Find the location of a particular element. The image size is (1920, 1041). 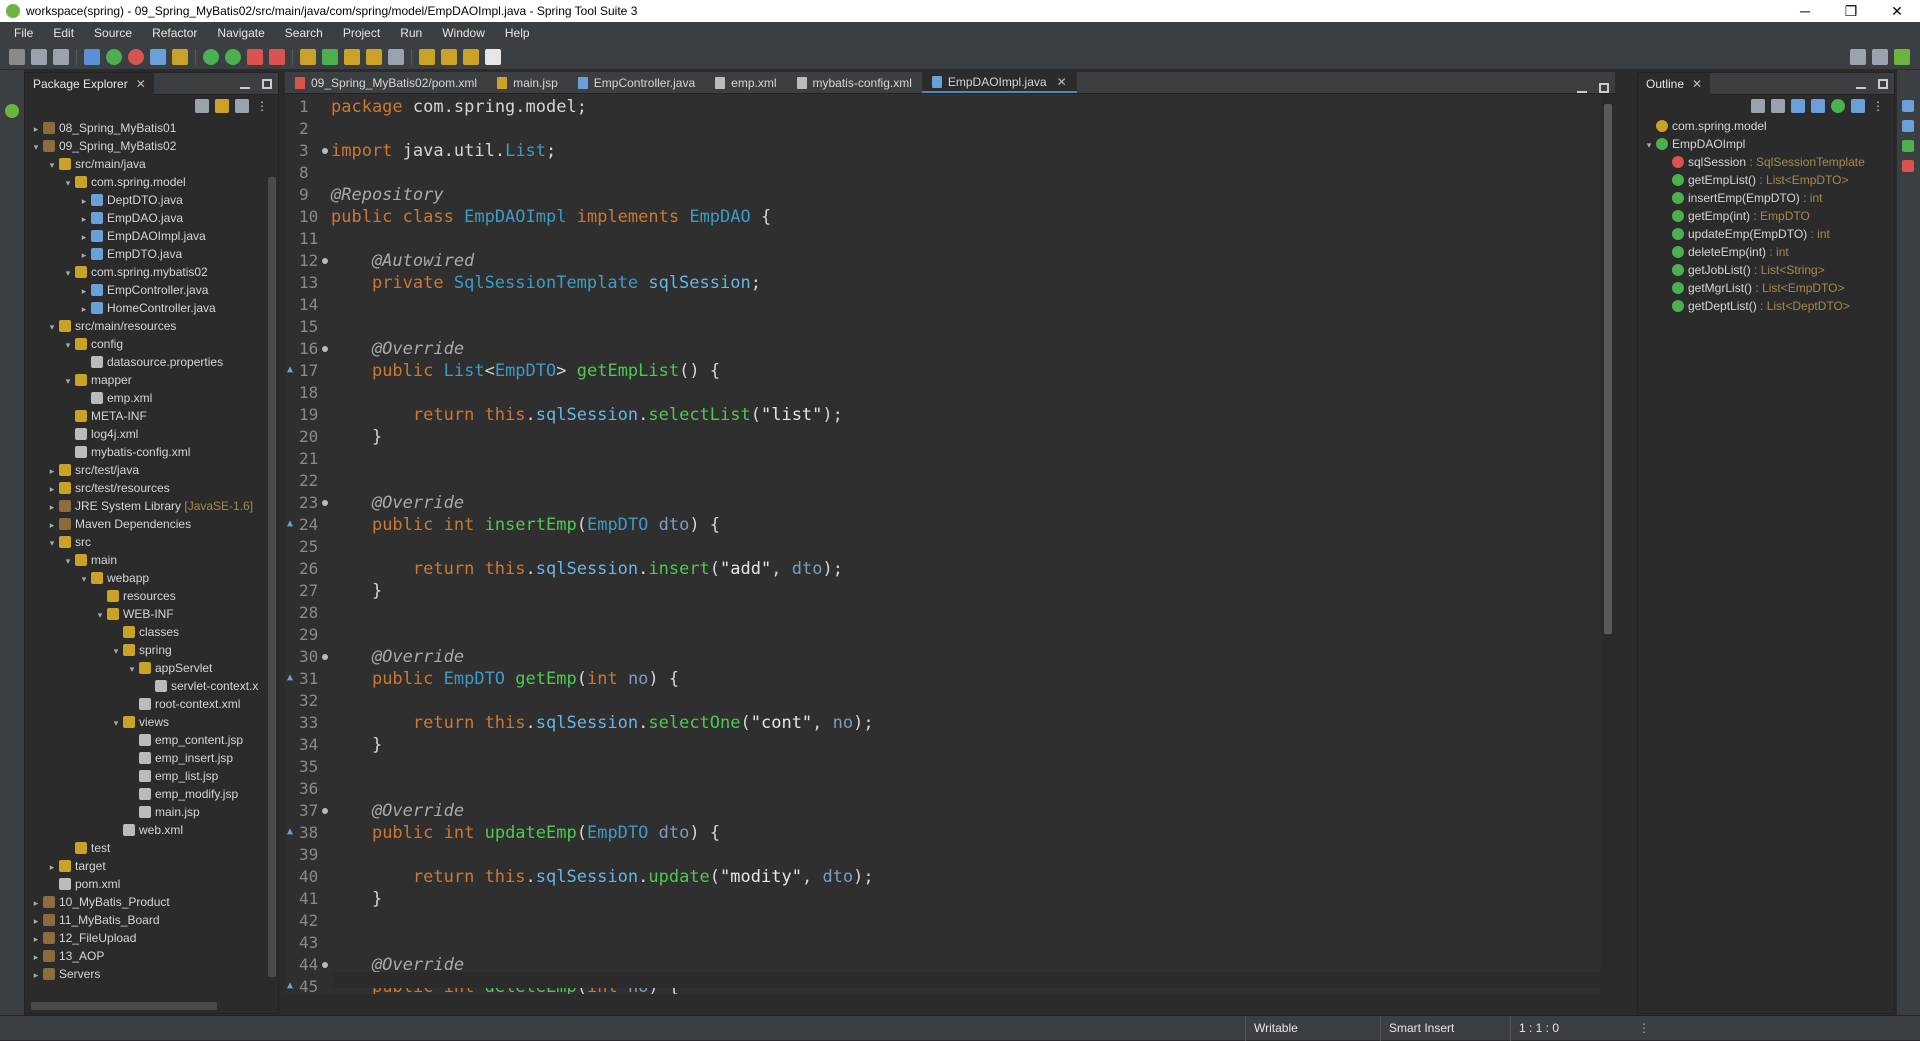

collapse-all-icon is located at coordinates (1758, 106).